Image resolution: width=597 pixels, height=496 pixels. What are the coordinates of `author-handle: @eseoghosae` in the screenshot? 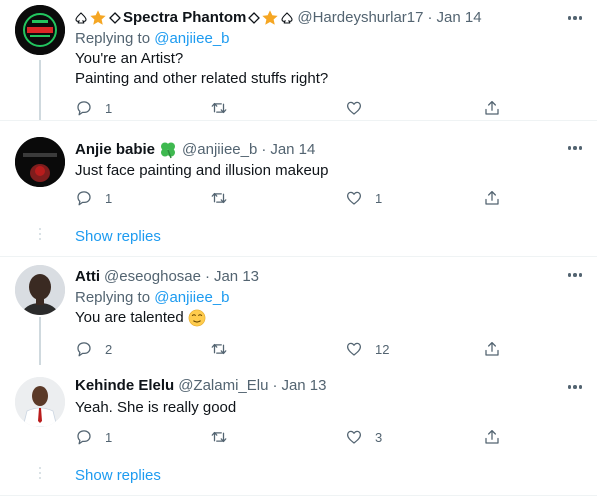 It's located at (152, 277).